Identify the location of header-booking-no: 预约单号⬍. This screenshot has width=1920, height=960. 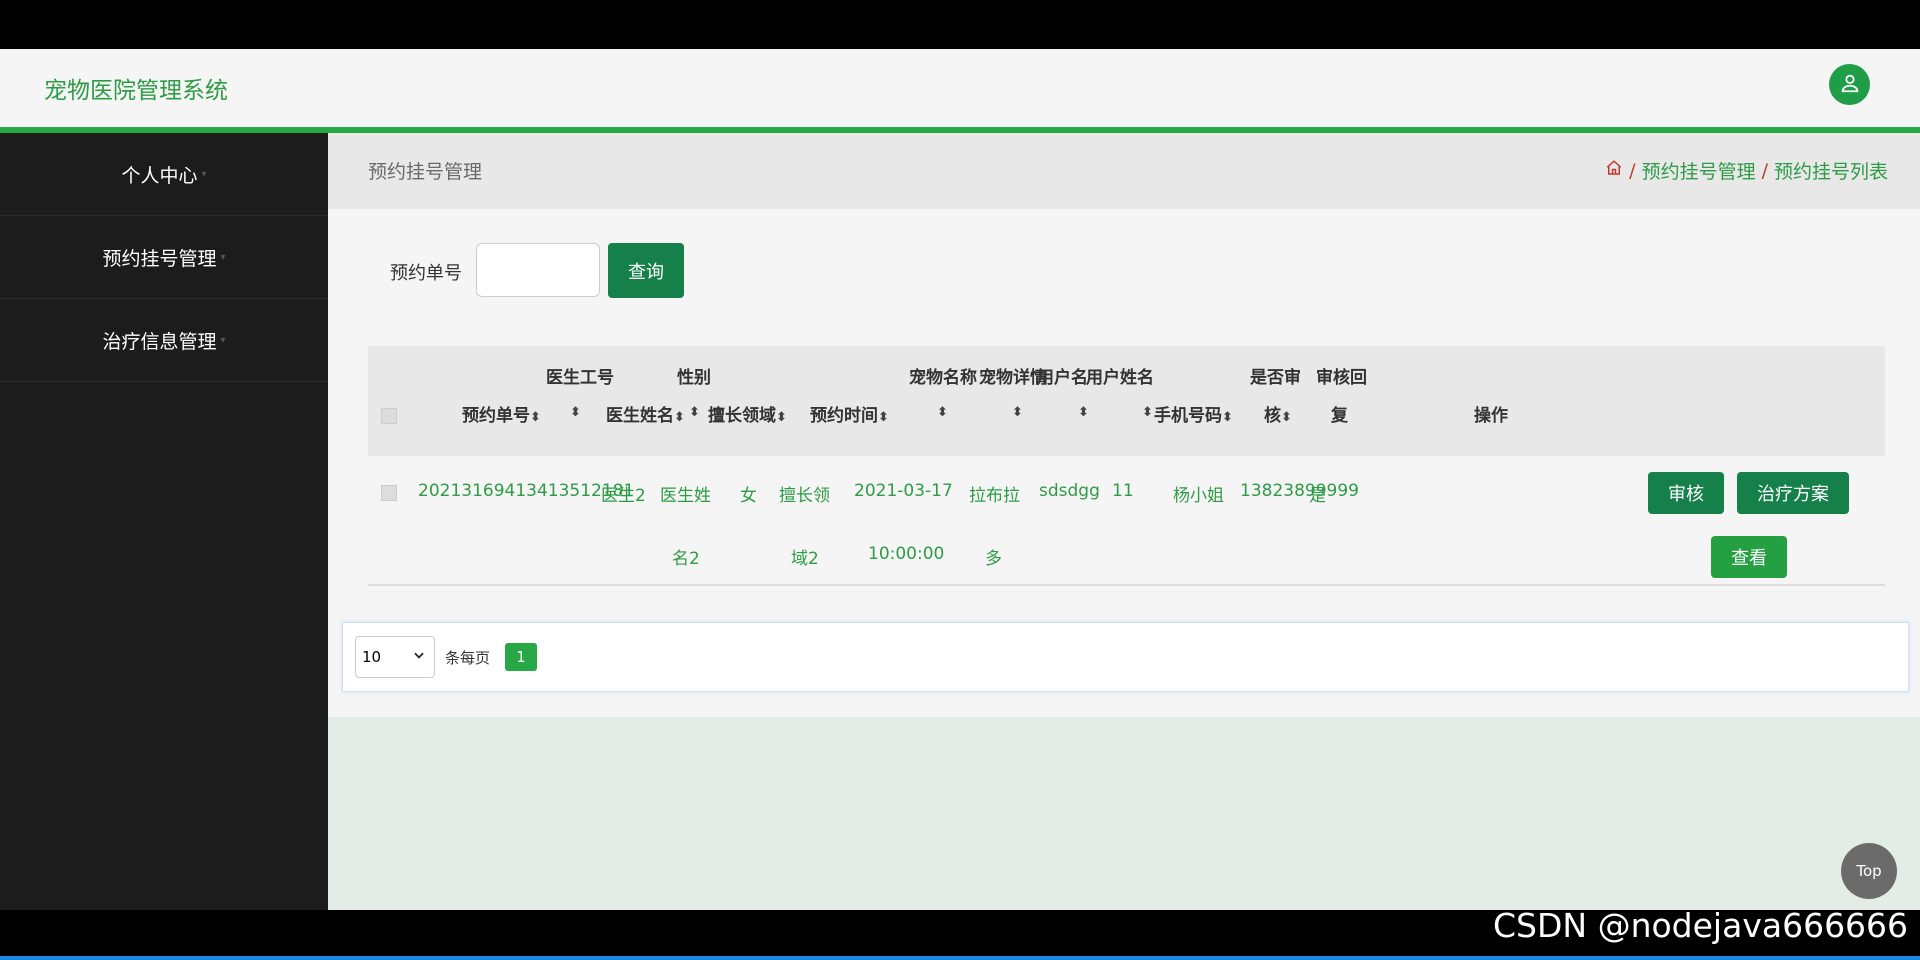
(501, 413).